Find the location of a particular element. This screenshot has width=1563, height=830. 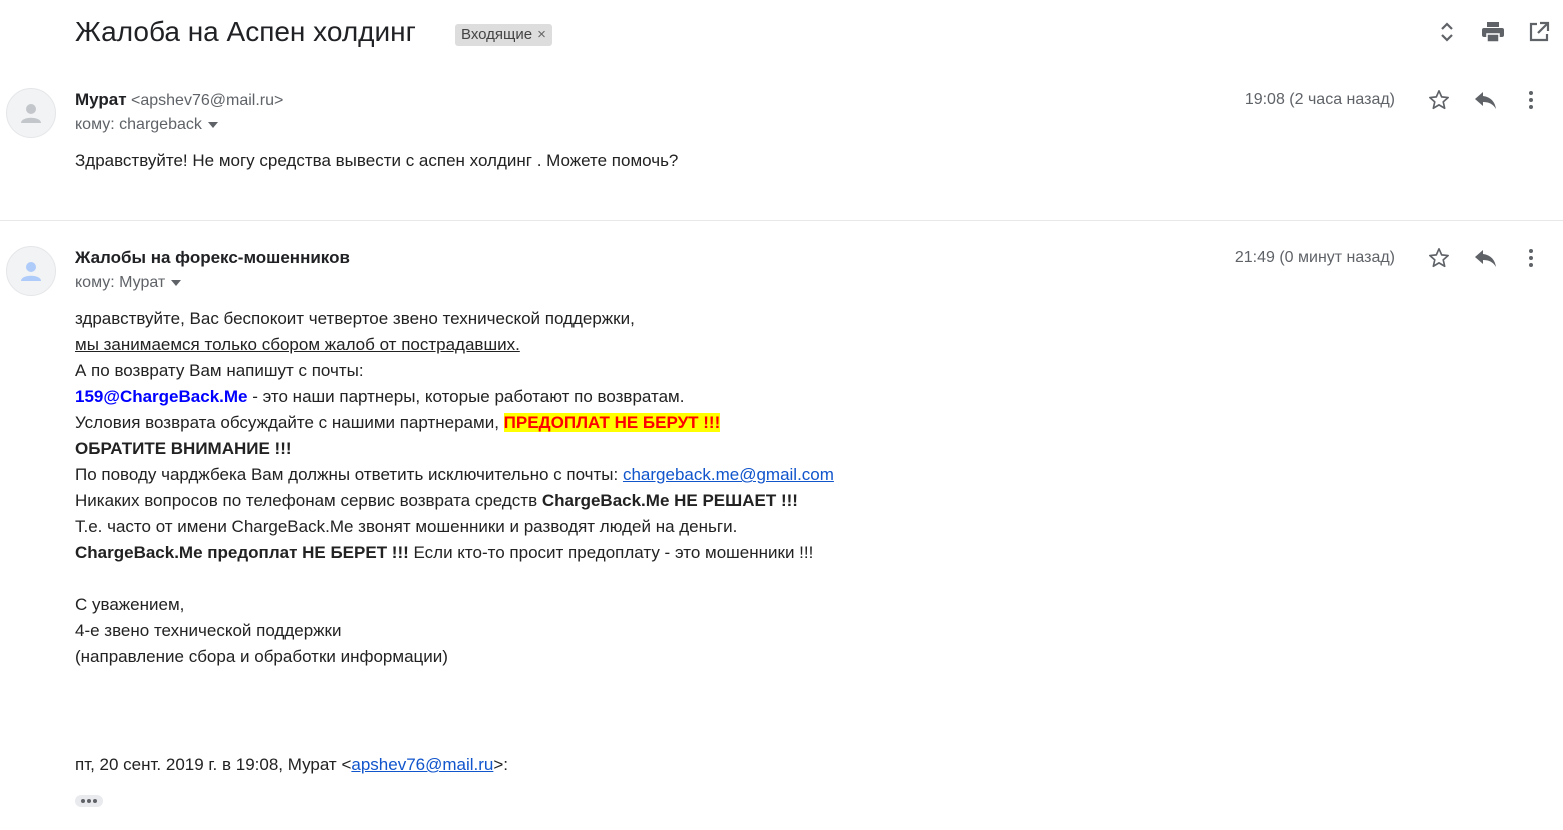

partner-email: 159@ChargeBack.Me is located at coordinates (161, 396).